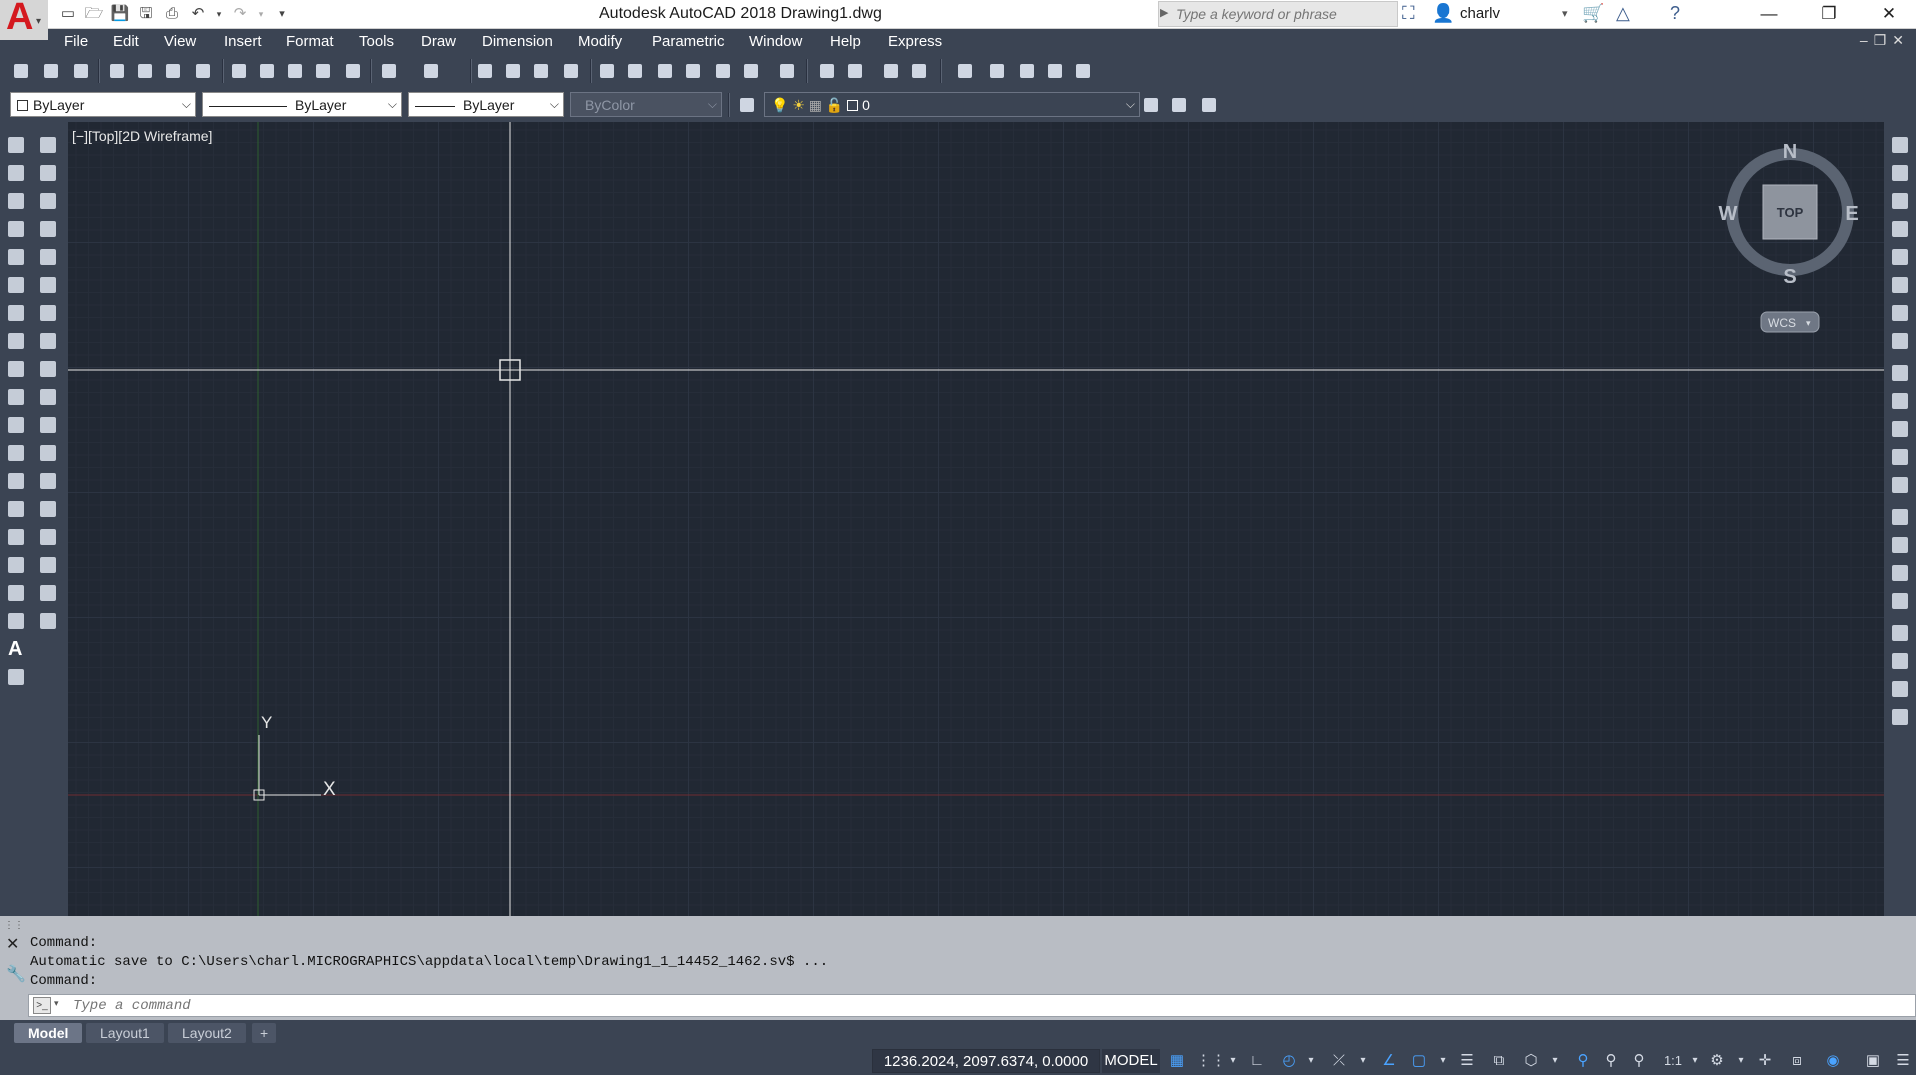  What do you see at coordinates (1900, 201) in the screenshot?
I see `arc-length-icon` at bounding box center [1900, 201].